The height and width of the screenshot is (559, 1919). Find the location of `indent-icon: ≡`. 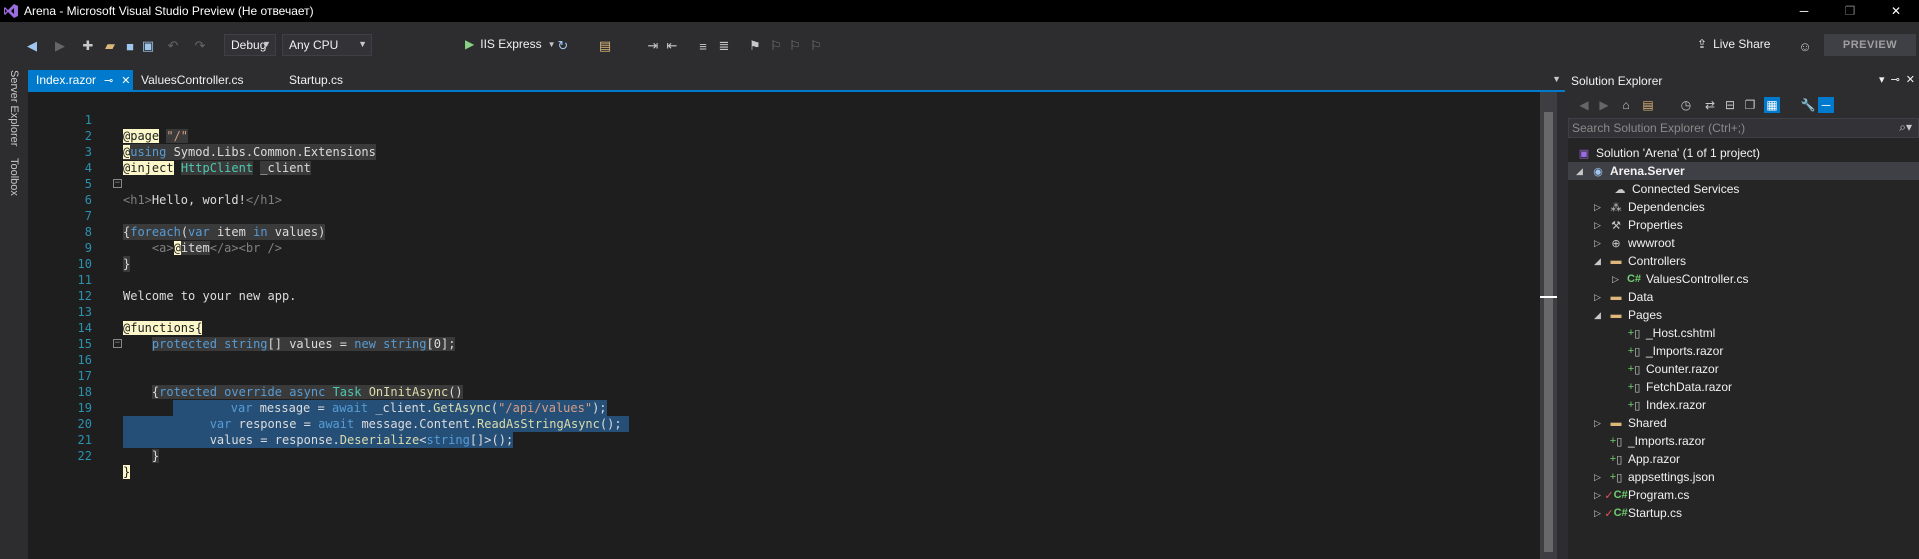

indent-icon: ≡ is located at coordinates (703, 46).